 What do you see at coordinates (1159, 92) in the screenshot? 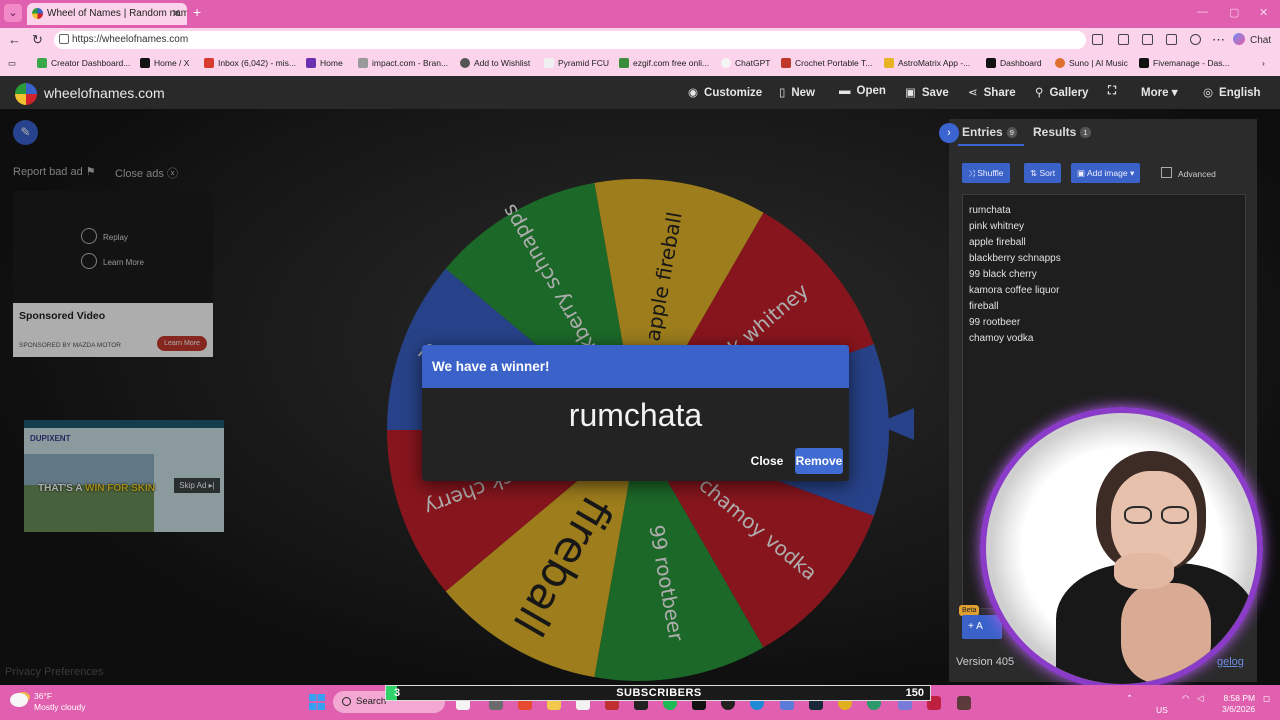
I see `more-menu-button: More ▾` at bounding box center [1159, 92].